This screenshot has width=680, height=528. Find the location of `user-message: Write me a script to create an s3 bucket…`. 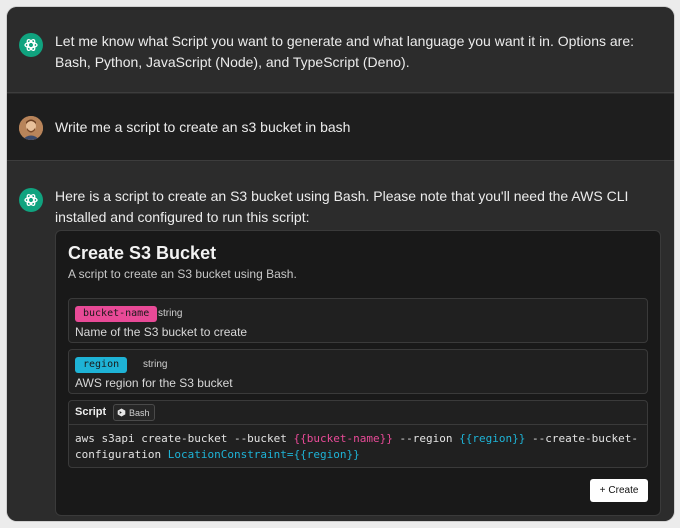

user-message: Write me a script to create an s3 bucket… is located at coordinates (340, 127).